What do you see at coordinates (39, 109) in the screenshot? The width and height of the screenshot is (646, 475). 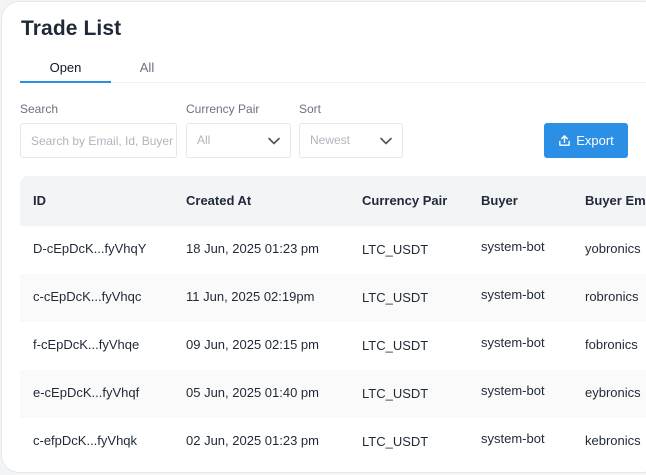 I see `search-label: Search` at bounding box center [39, 109].